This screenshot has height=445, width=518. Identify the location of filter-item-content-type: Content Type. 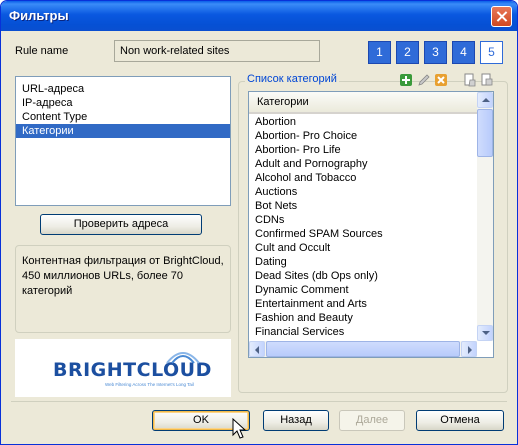
(123, 117).